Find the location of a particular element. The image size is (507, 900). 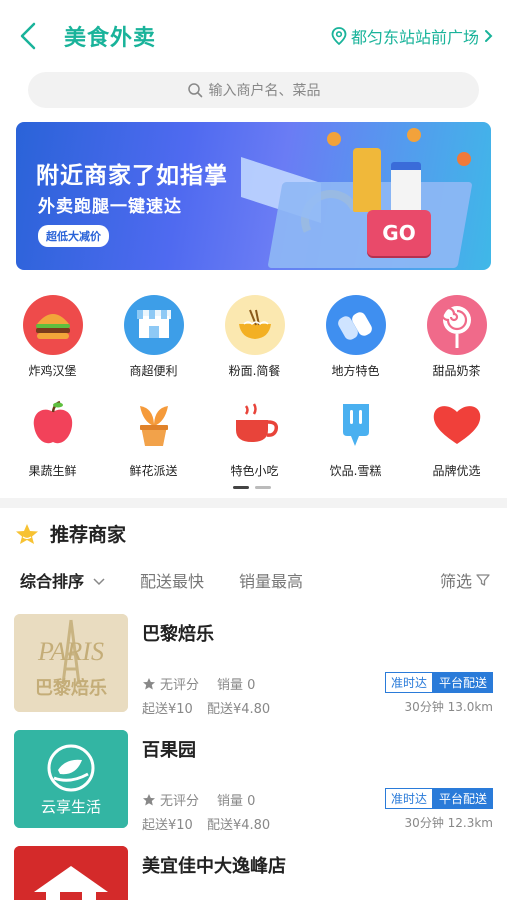

go-button: GO is located at coordinates (399, 233).